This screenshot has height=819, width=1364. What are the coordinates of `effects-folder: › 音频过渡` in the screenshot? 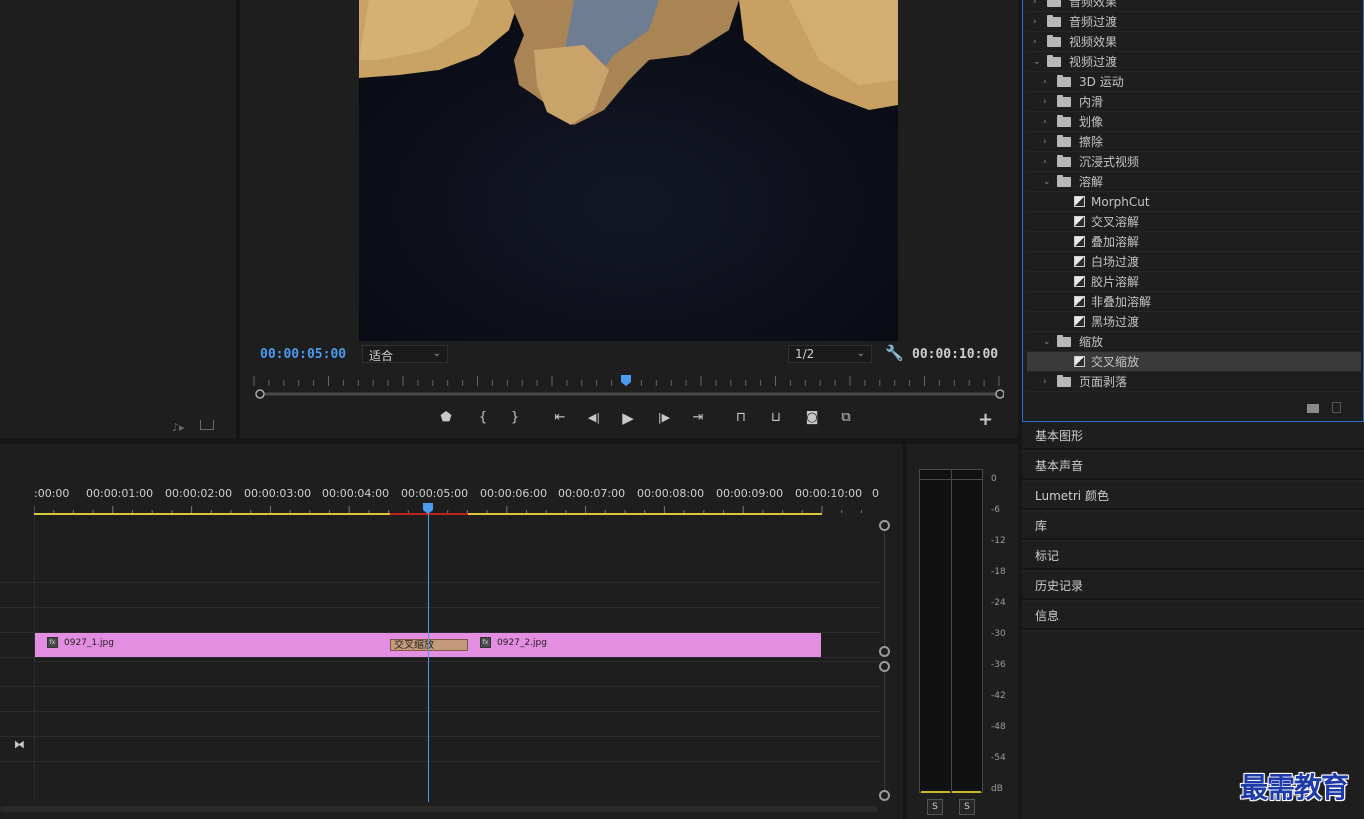 It's located at (1194, 22).